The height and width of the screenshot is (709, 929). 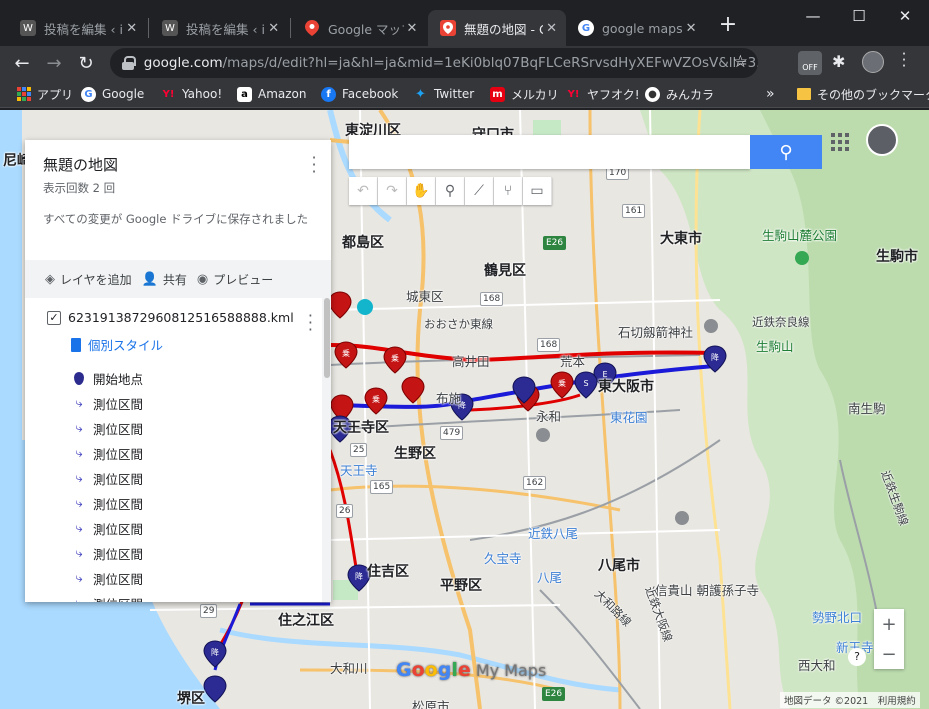 What do you see at coordinates (786, 152) in the screenshot?
I see `search-button: ⚲` at bounding box center [786, 152].